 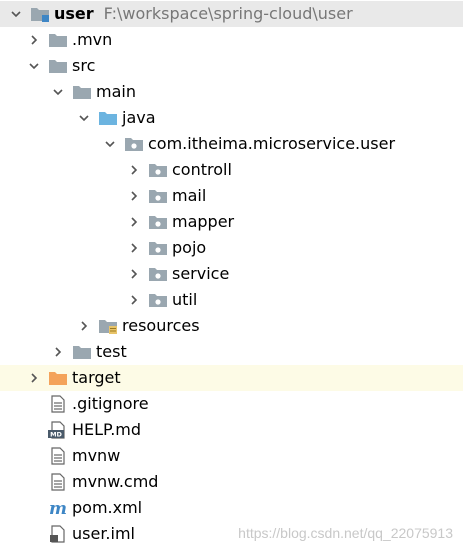 What do you see at coordinates (231, 456) in the screenshot?
I see `tree-row-mvnw: mvnw` at bounding box center [231, 456].